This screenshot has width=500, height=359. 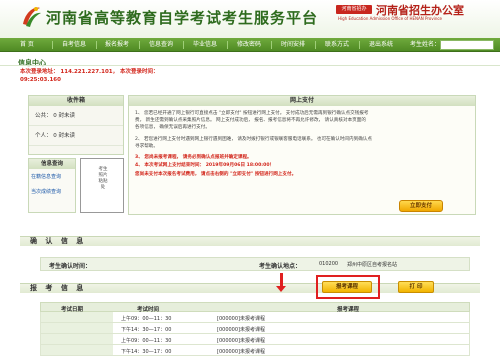 I want to click on nav-schedule: 时间安排, so click(x=293, y=45).